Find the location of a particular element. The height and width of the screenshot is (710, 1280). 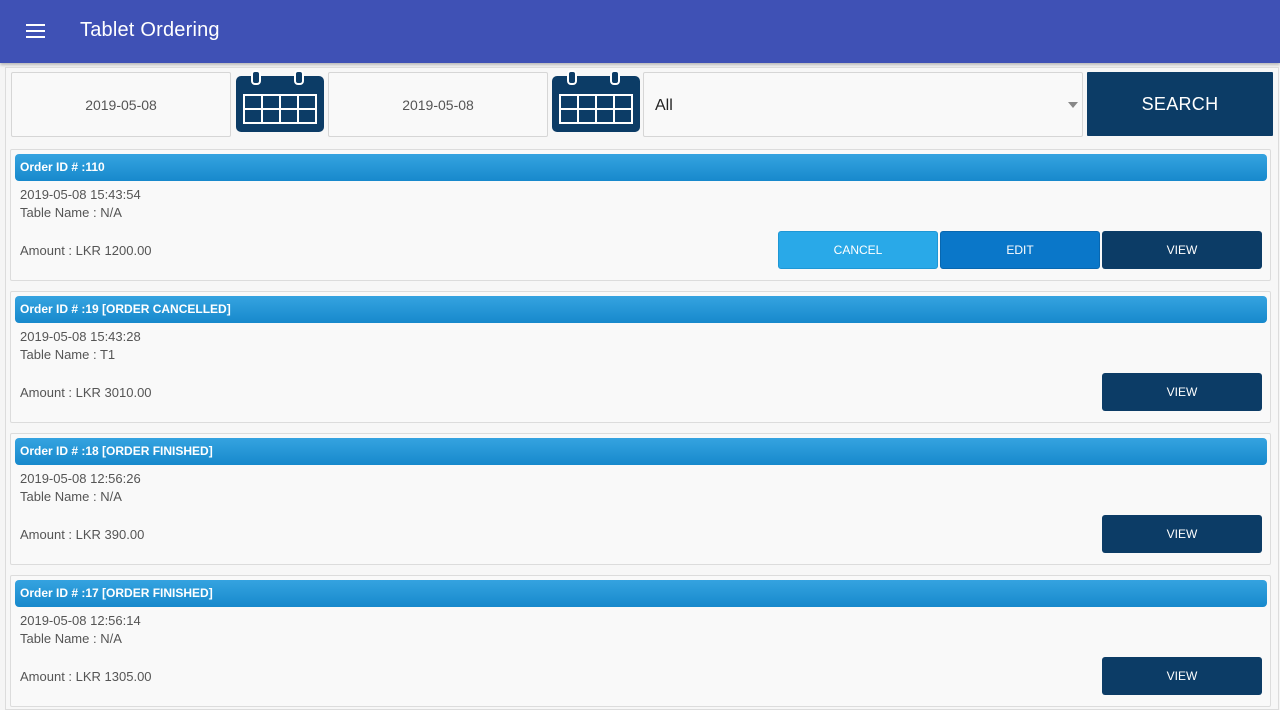

order-header: Order ID # :110 is located at coordinates (641, 167).